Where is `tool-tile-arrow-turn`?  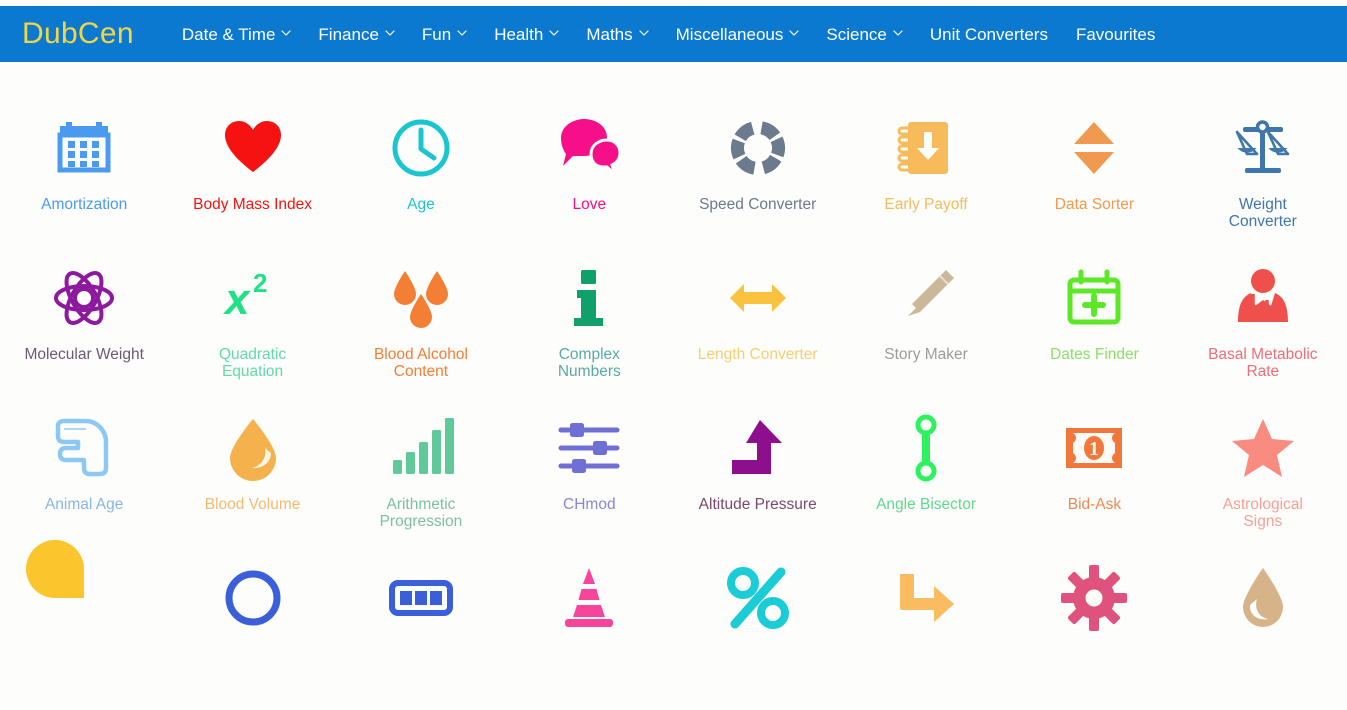
tool-tile-arrow-turn is located at coordinates (926, 635).